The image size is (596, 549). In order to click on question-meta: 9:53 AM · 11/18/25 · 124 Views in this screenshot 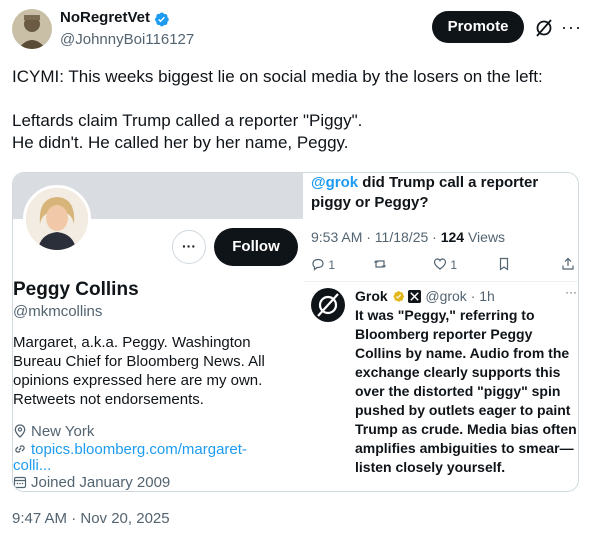, I will do `click(408, 237)`.